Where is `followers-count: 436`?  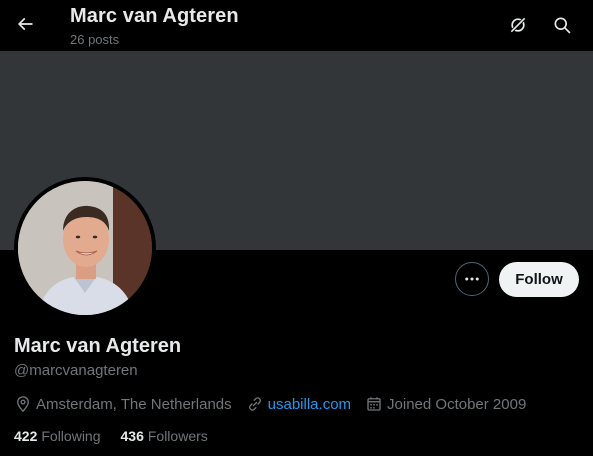
followers-count: 436 is located at coordinates (132, 436).